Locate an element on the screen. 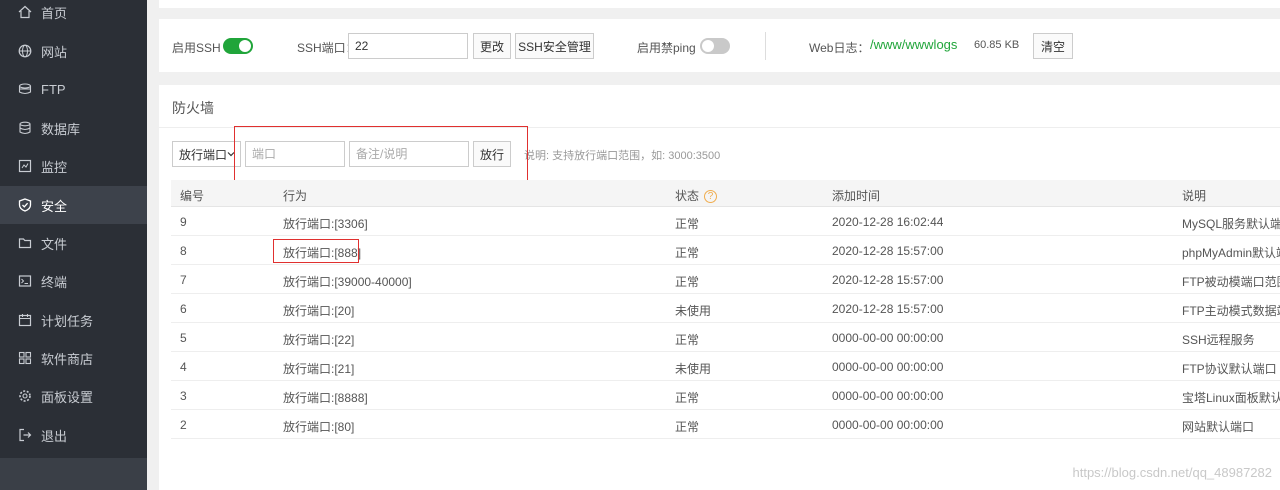 The height and width of the screenshot is (490, 1280). sidebar-item-label: 终端 is located at coordinates (54, 282).